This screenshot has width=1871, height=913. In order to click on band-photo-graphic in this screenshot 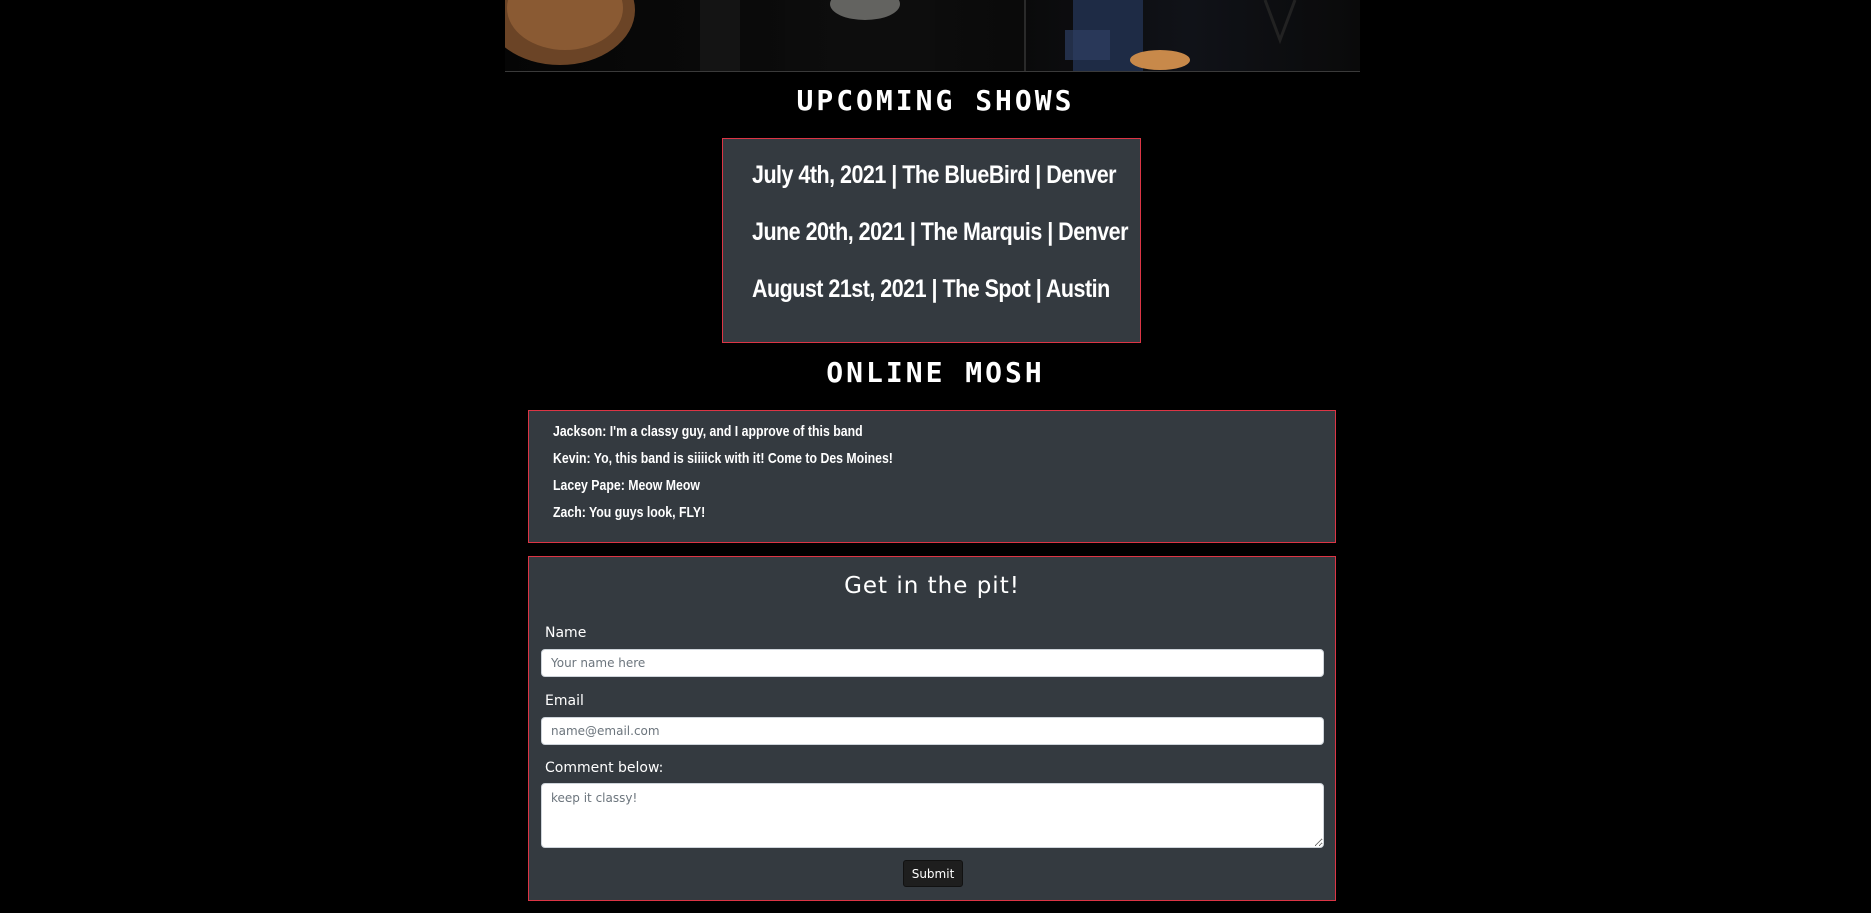, I will do `click(901, 35)`.